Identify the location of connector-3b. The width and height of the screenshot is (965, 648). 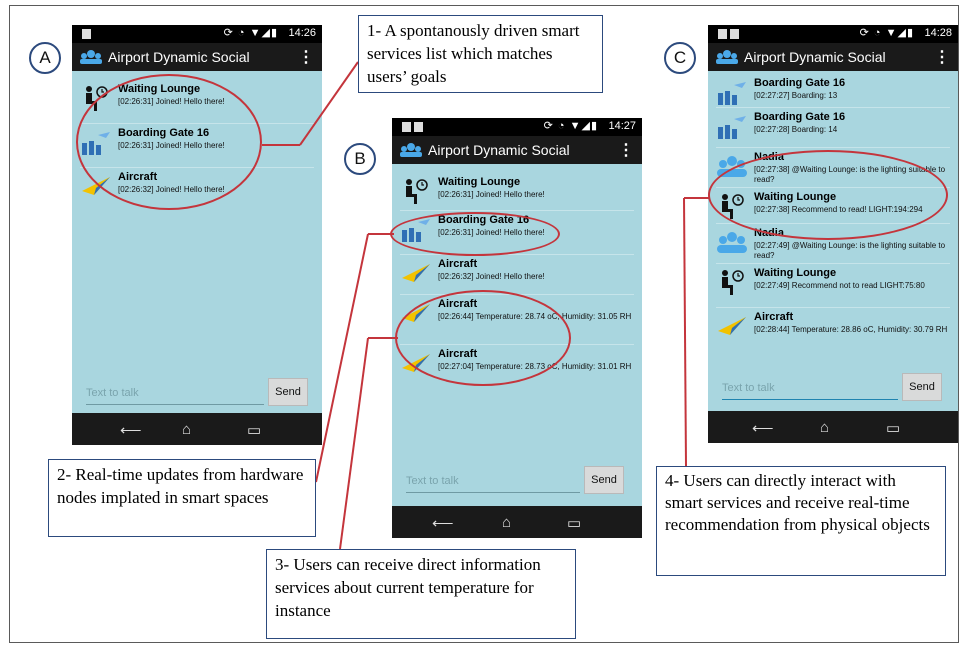
(354, 443).